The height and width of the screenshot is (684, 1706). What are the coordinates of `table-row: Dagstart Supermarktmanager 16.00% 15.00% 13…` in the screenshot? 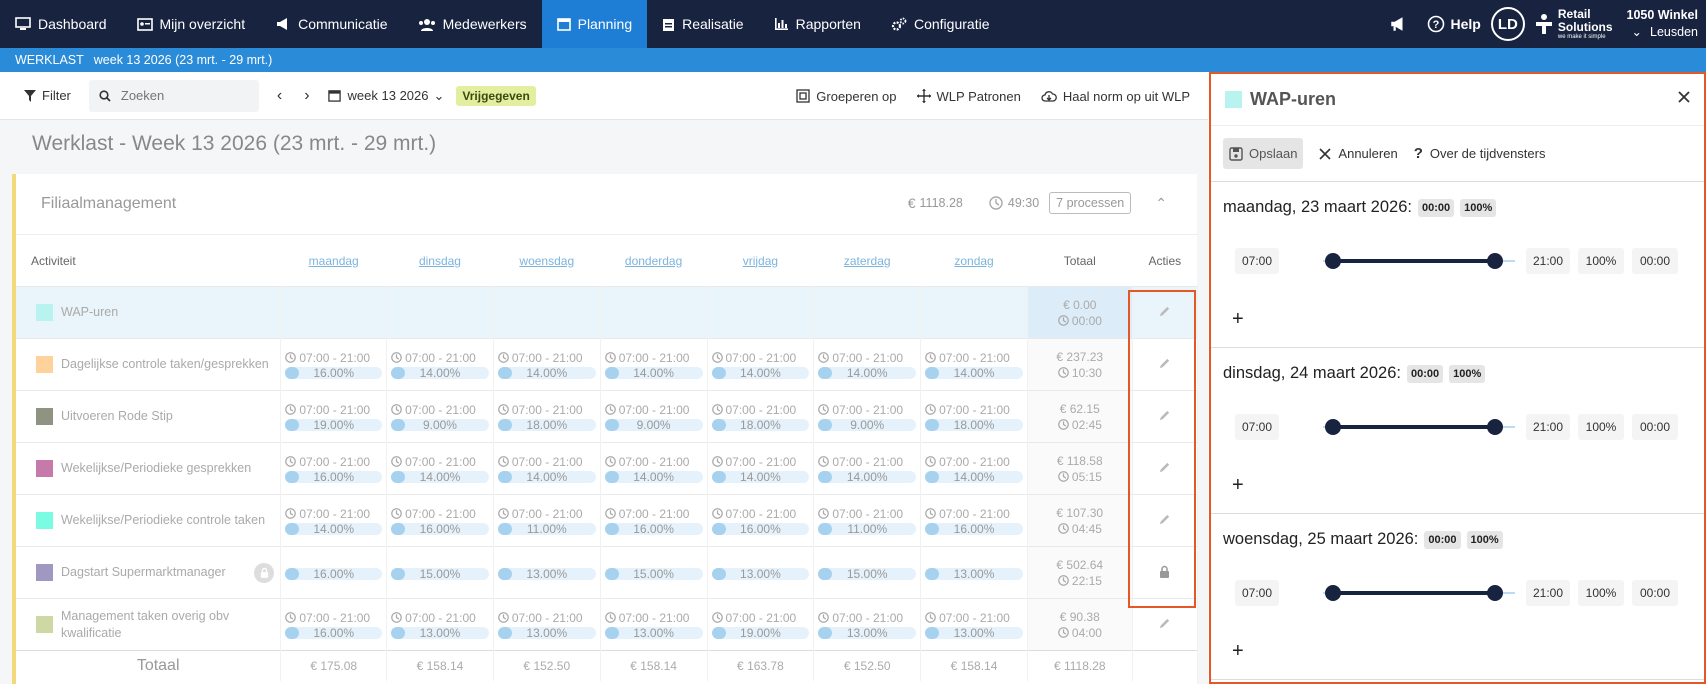 It's located at (607, 572).